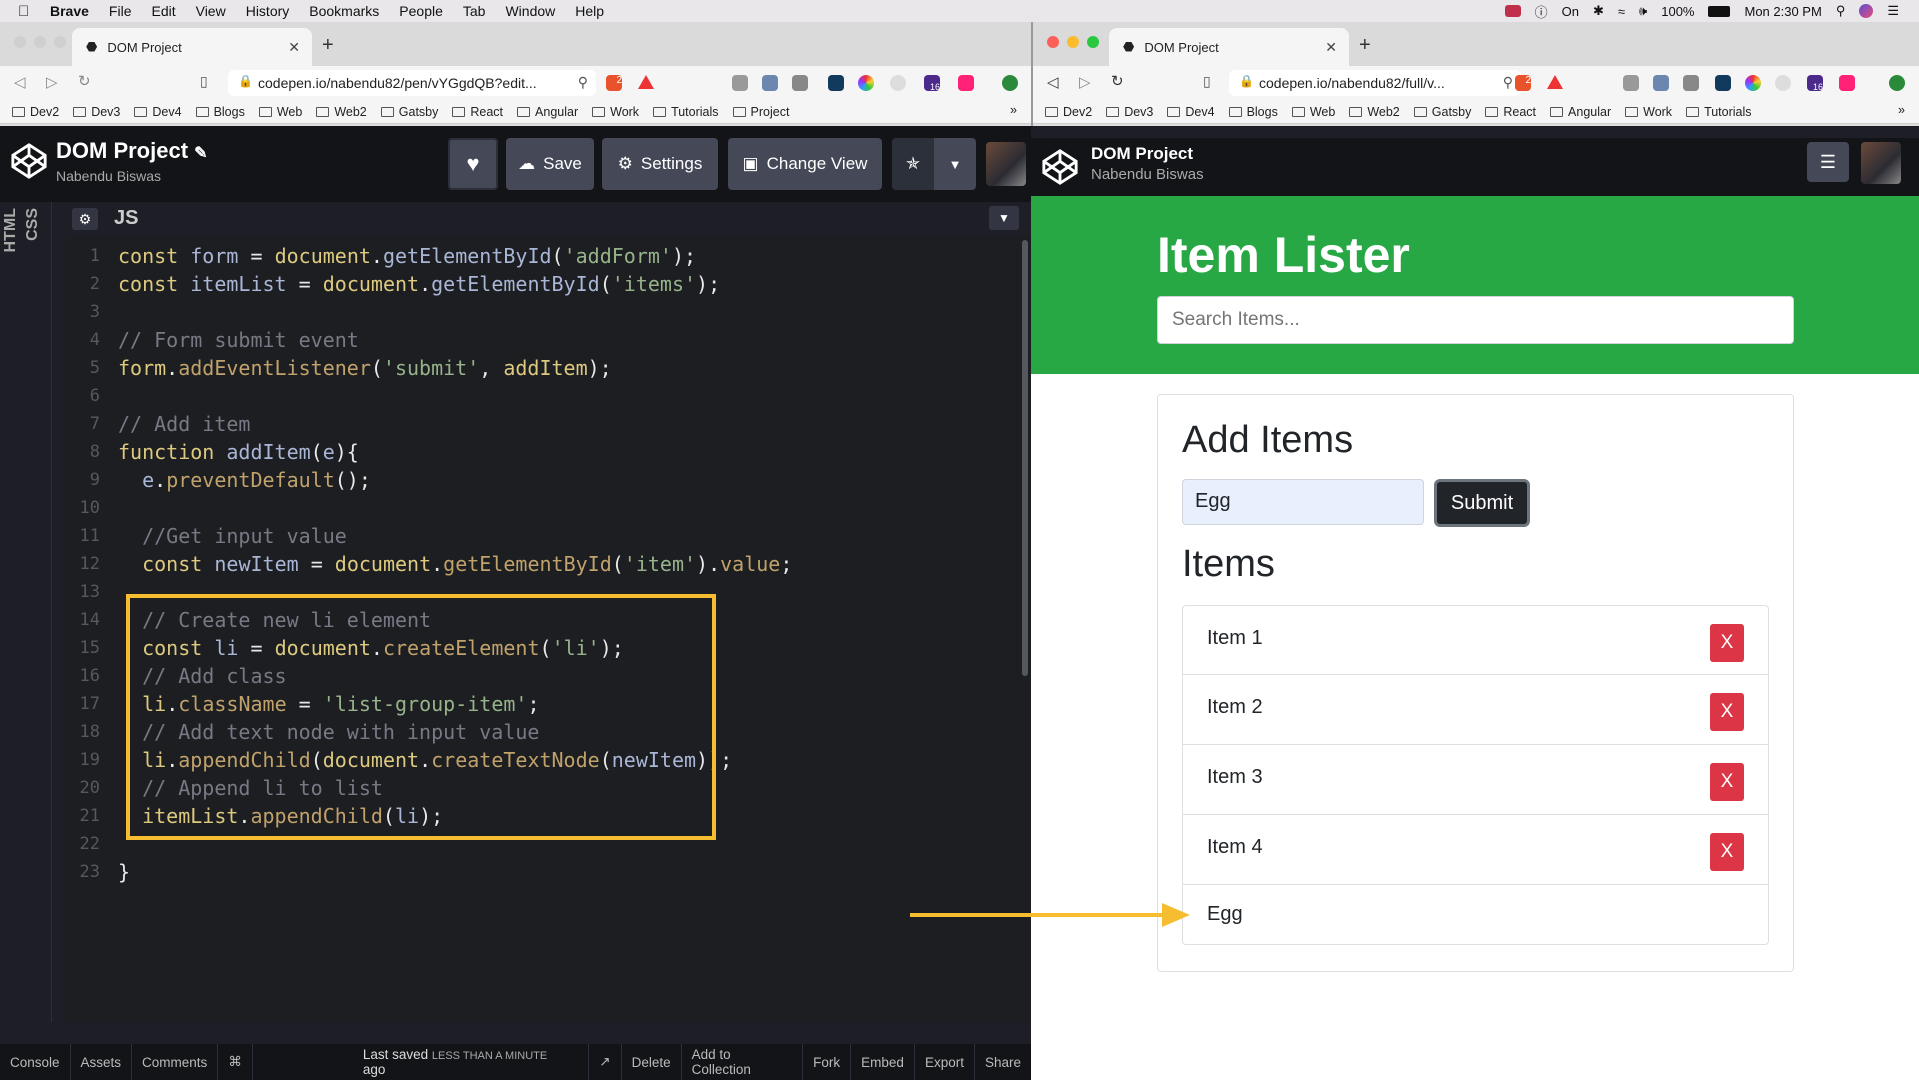 This screenshot has height=1080, width=1919. Describe the element at coordinates (883, 1062) in the screenshot. I see `embed-button: Embed` at that location.